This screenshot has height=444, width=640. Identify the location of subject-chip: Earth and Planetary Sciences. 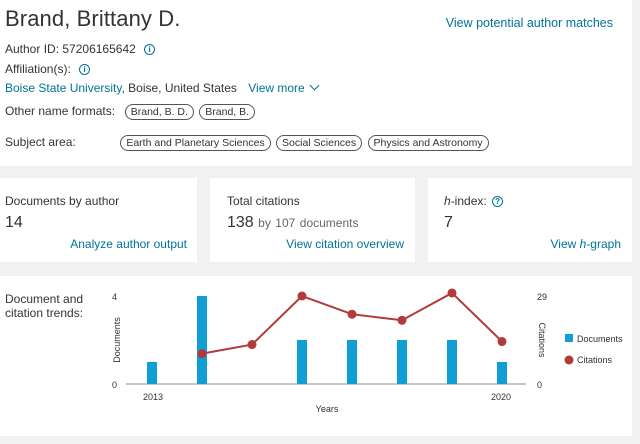
(195, 143).